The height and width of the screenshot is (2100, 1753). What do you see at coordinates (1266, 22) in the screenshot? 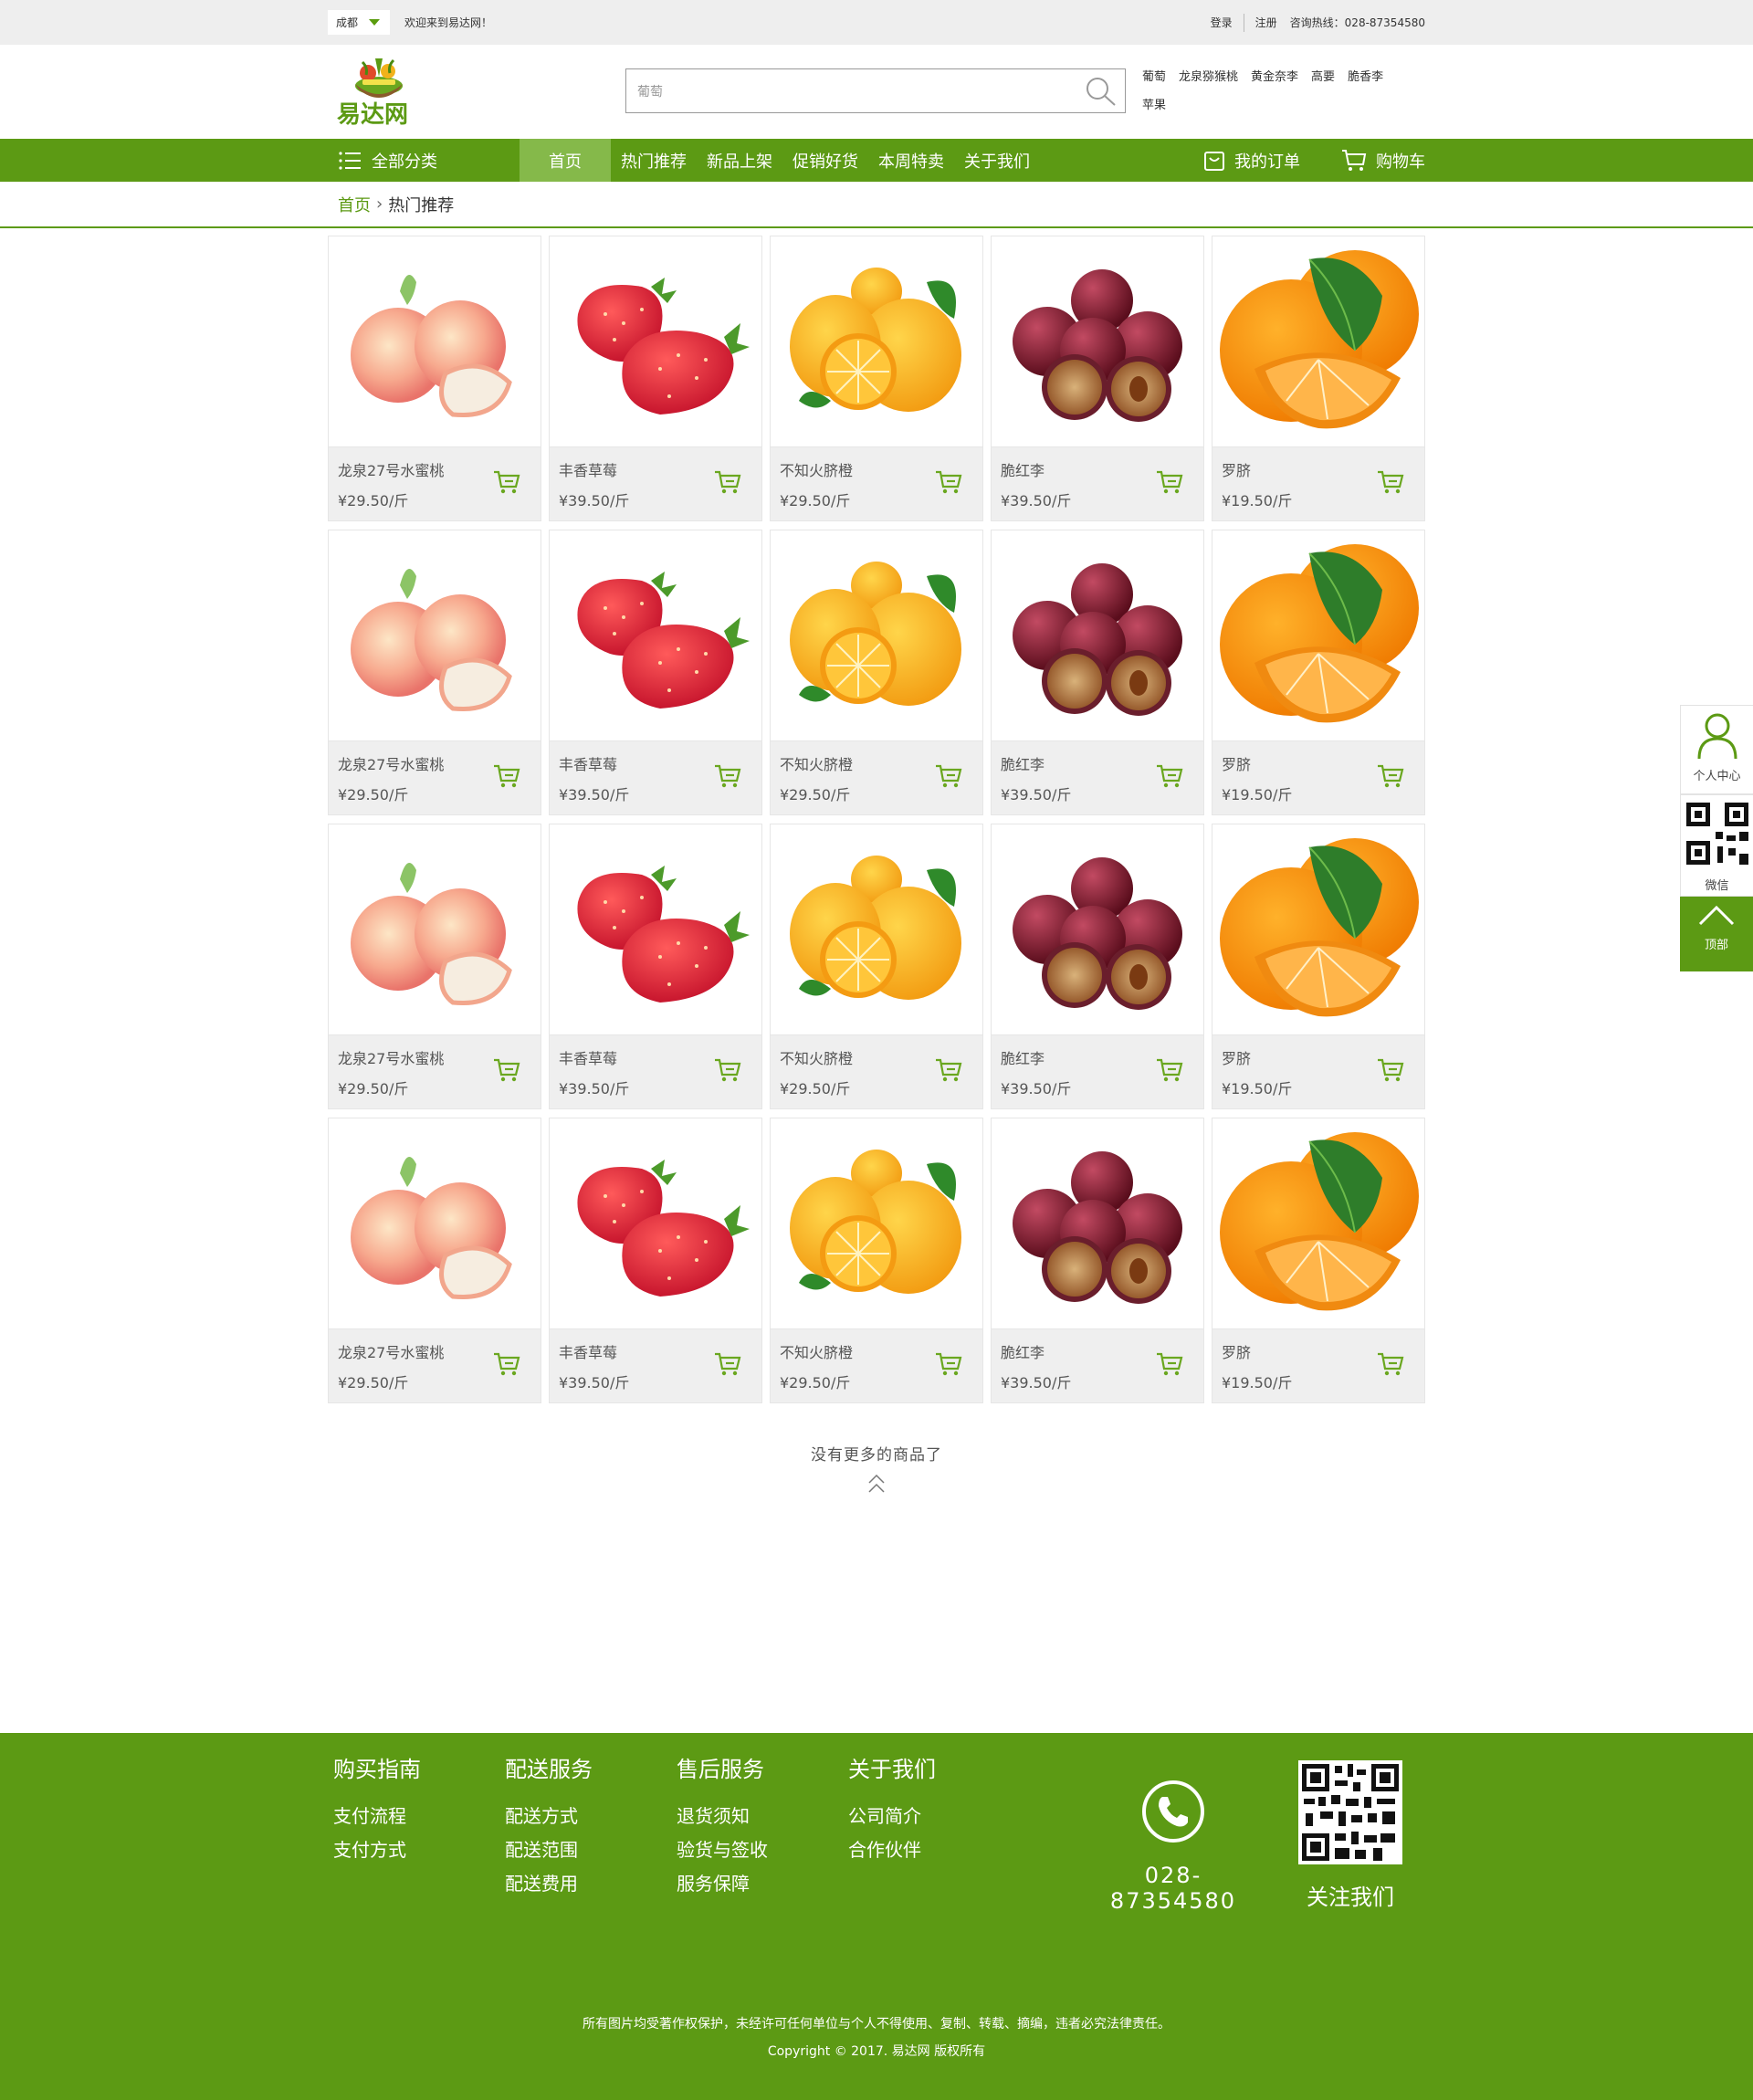
I see `register-link: 注册` at bounding box center [1266, 22].